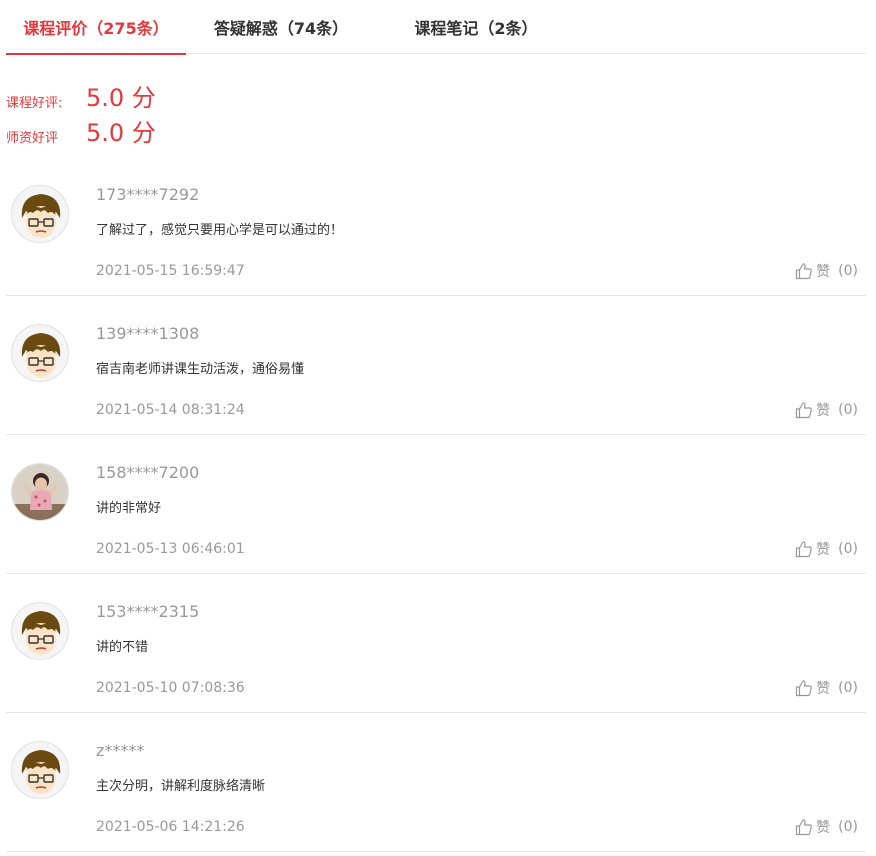  Describe the element at coordinates (34, 103) in the screenshot. I see `course-rating-label: 课程好评:` at that location.